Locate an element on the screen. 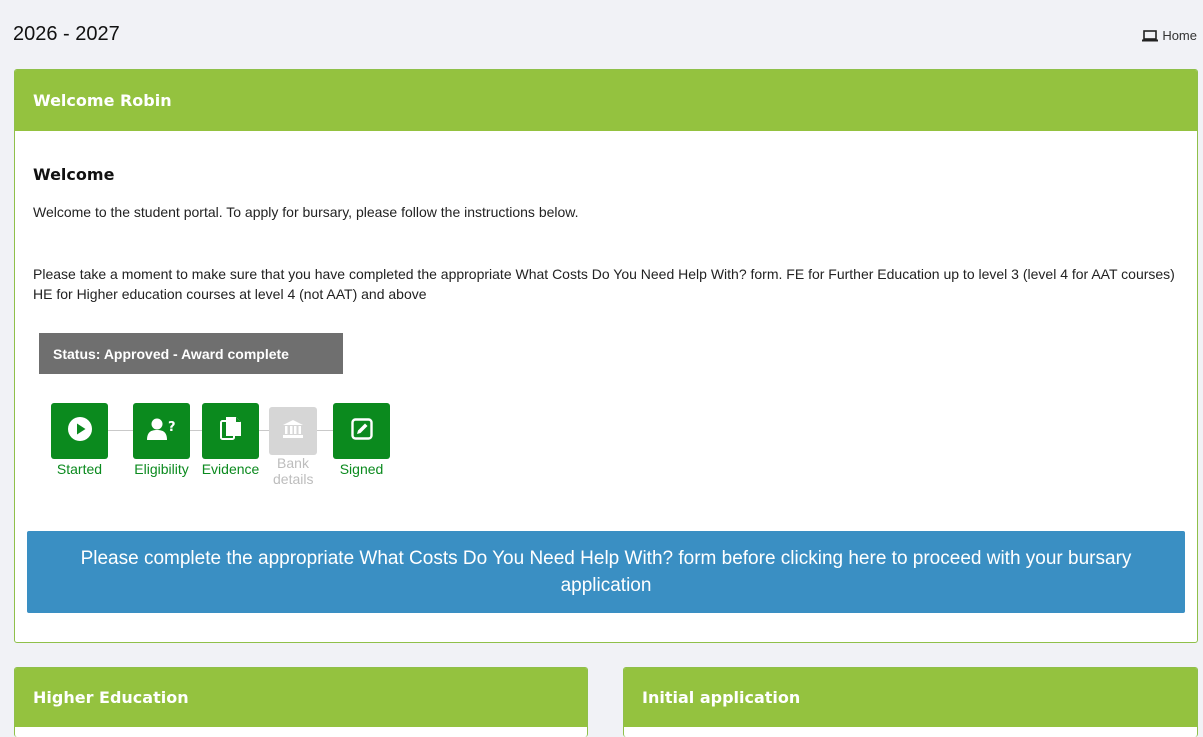 Image resolution: width=1203 pixels, height=737 pixels. step-label: Signed is located at coordinates (361, 469).